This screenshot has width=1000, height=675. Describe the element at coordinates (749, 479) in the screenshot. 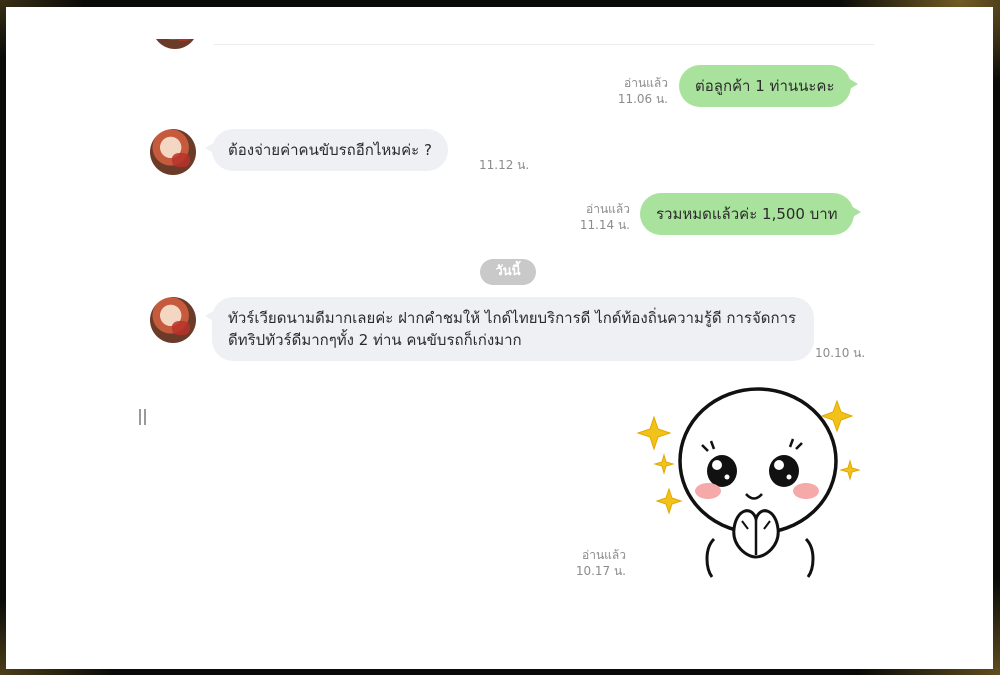

I see `cute-pleading-face-sticker` at that location.